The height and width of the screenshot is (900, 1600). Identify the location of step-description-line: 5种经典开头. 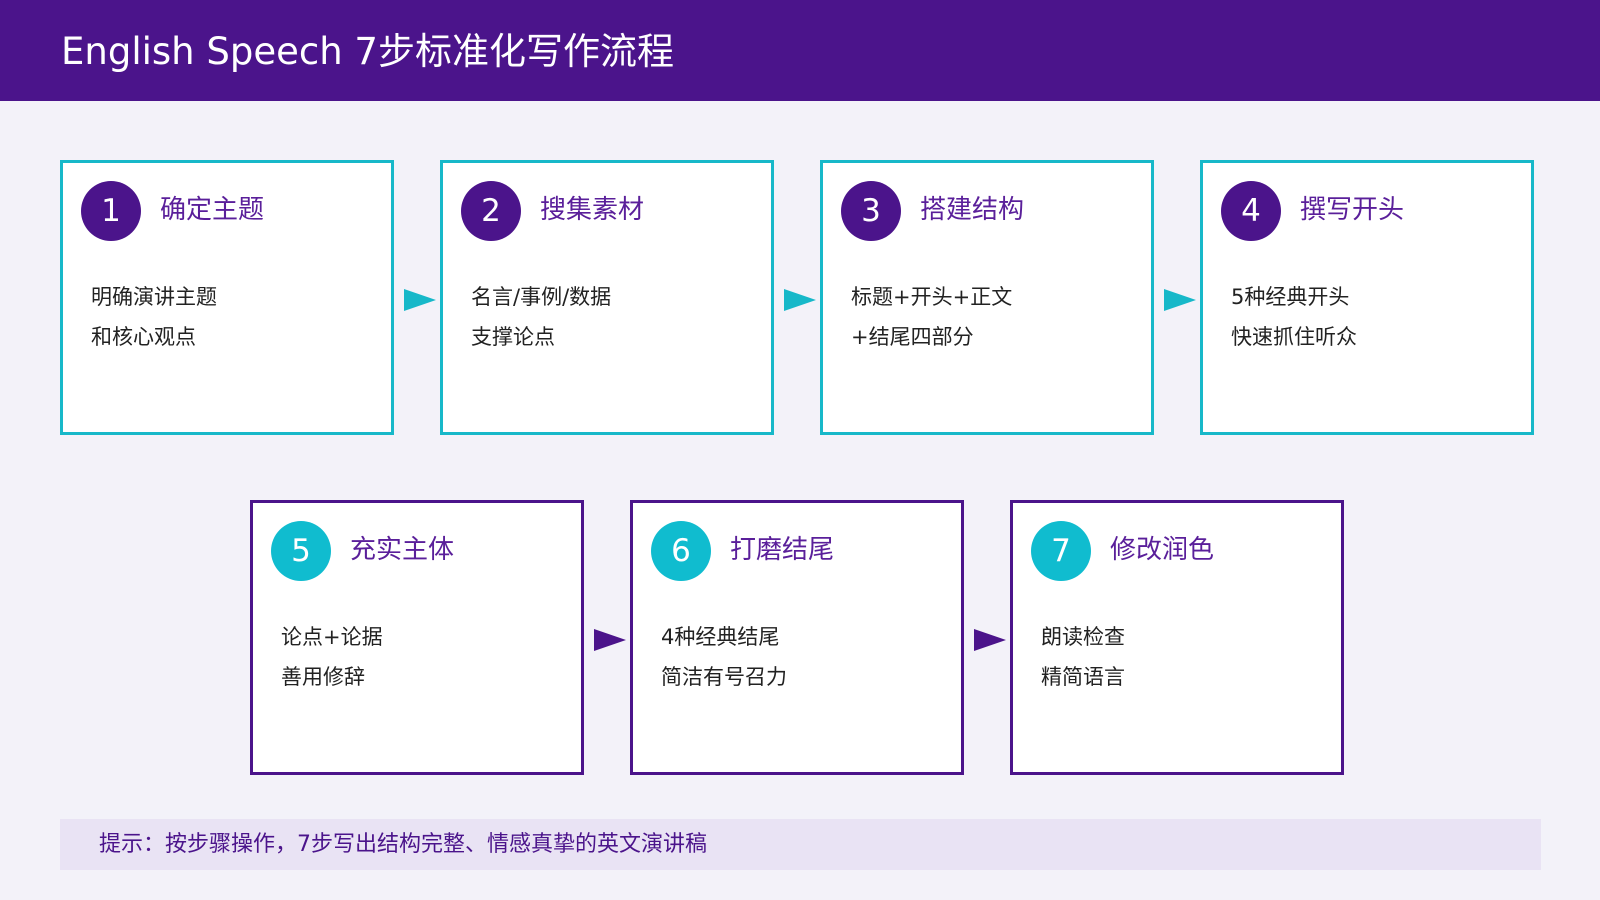
(1290, 297).